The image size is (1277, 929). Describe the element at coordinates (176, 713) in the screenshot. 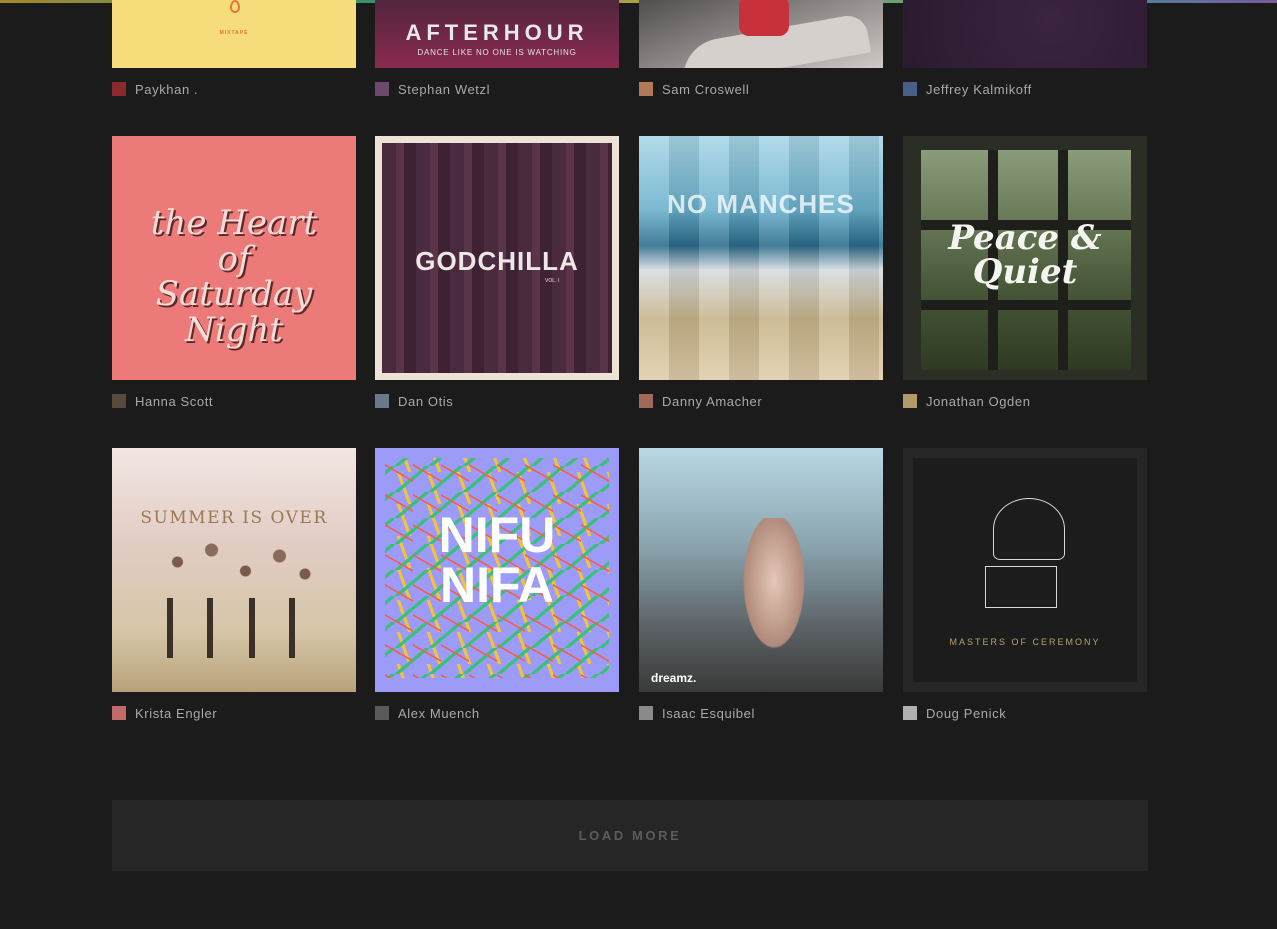

I see `author-name: Krista Engler` at that location.